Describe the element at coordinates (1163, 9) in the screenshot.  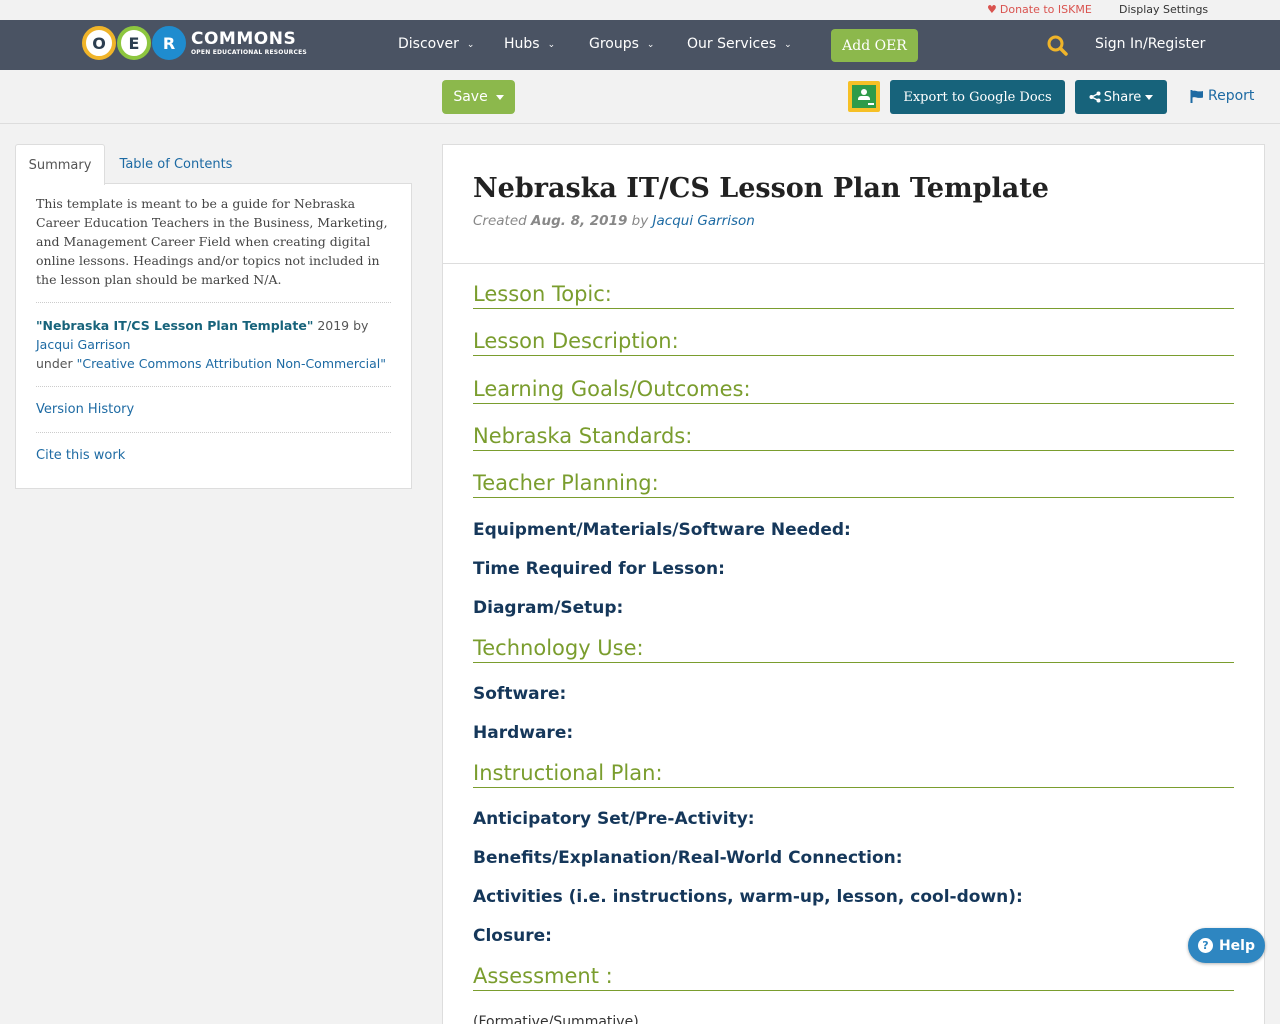
I see `display-settings-link: Display Settings` at that location.